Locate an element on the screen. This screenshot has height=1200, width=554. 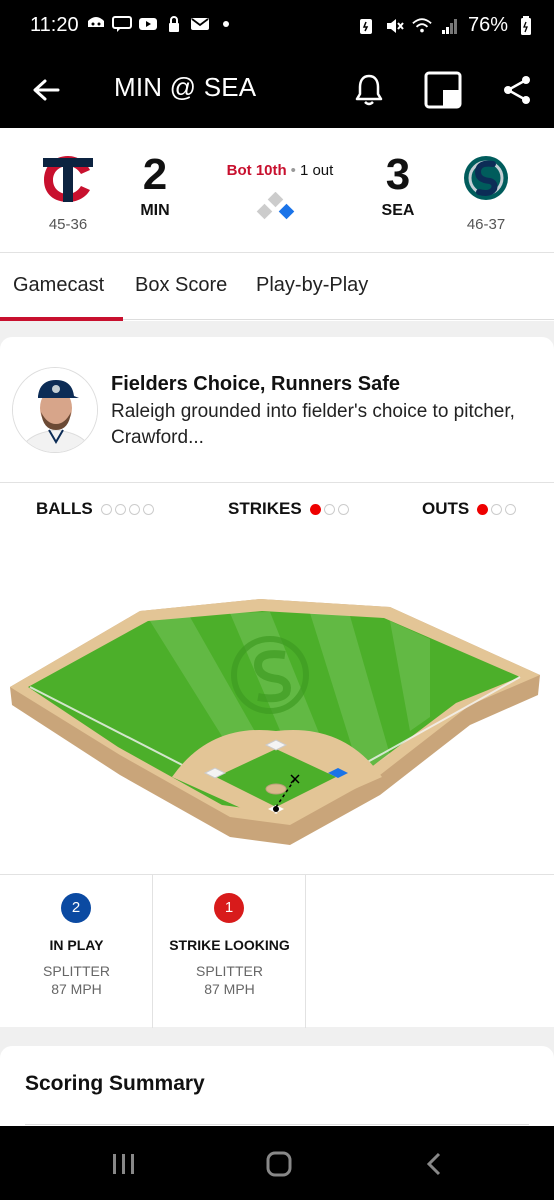
recent-apps-button is located at coordinates (124, 1164).